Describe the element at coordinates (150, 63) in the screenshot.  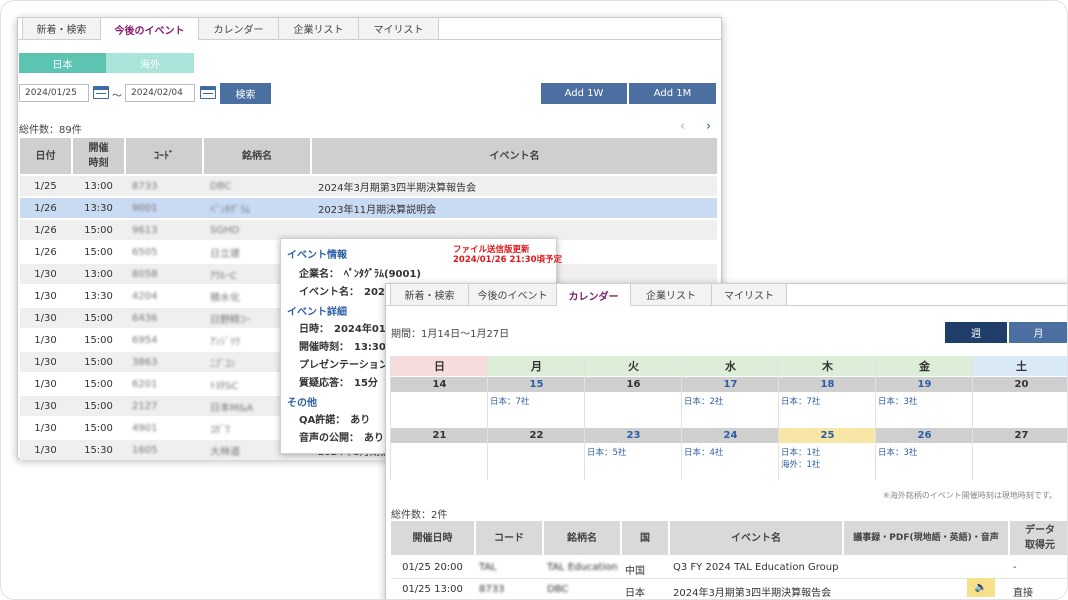
I see `region-overseas-button: 海外` at that location.